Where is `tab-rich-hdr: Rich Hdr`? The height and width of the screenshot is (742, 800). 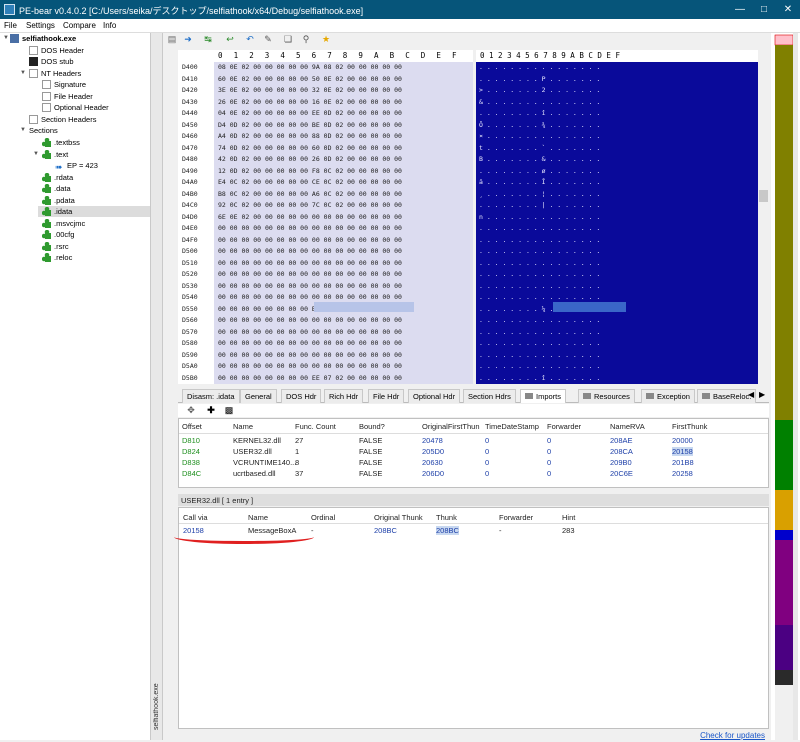 tab-rich-hdr: Rich Hdr is located at coordinates (344, 396).